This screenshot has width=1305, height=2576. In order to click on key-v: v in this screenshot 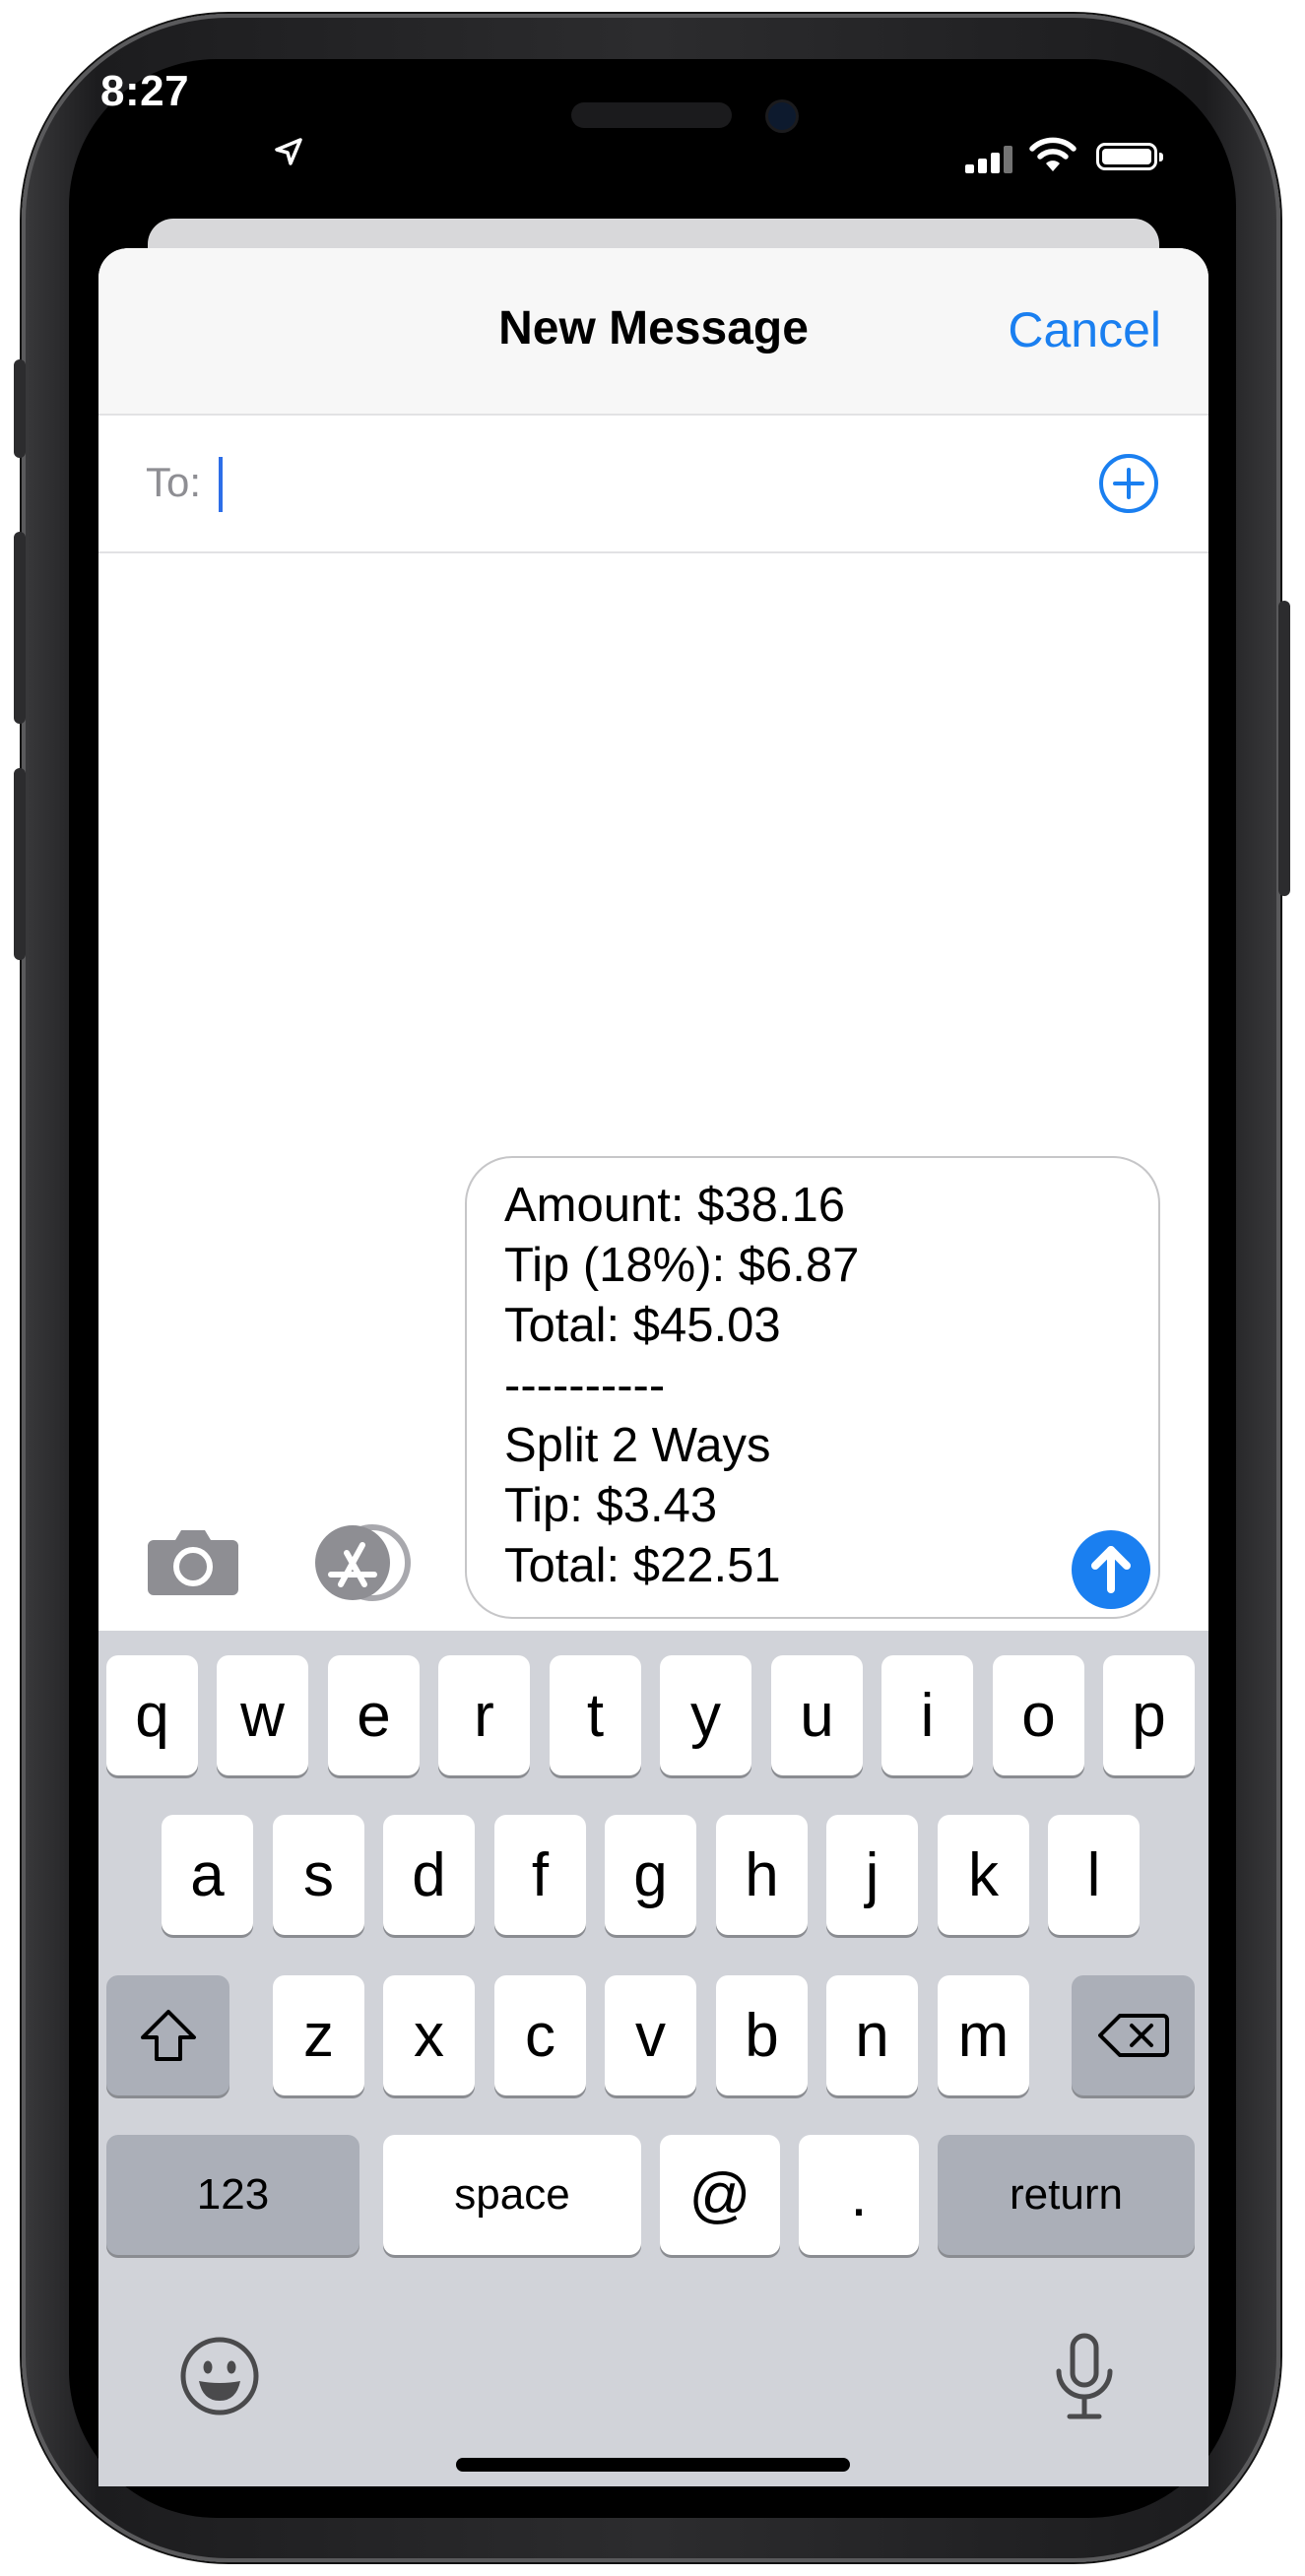, I will do `click(650, 2035)`.